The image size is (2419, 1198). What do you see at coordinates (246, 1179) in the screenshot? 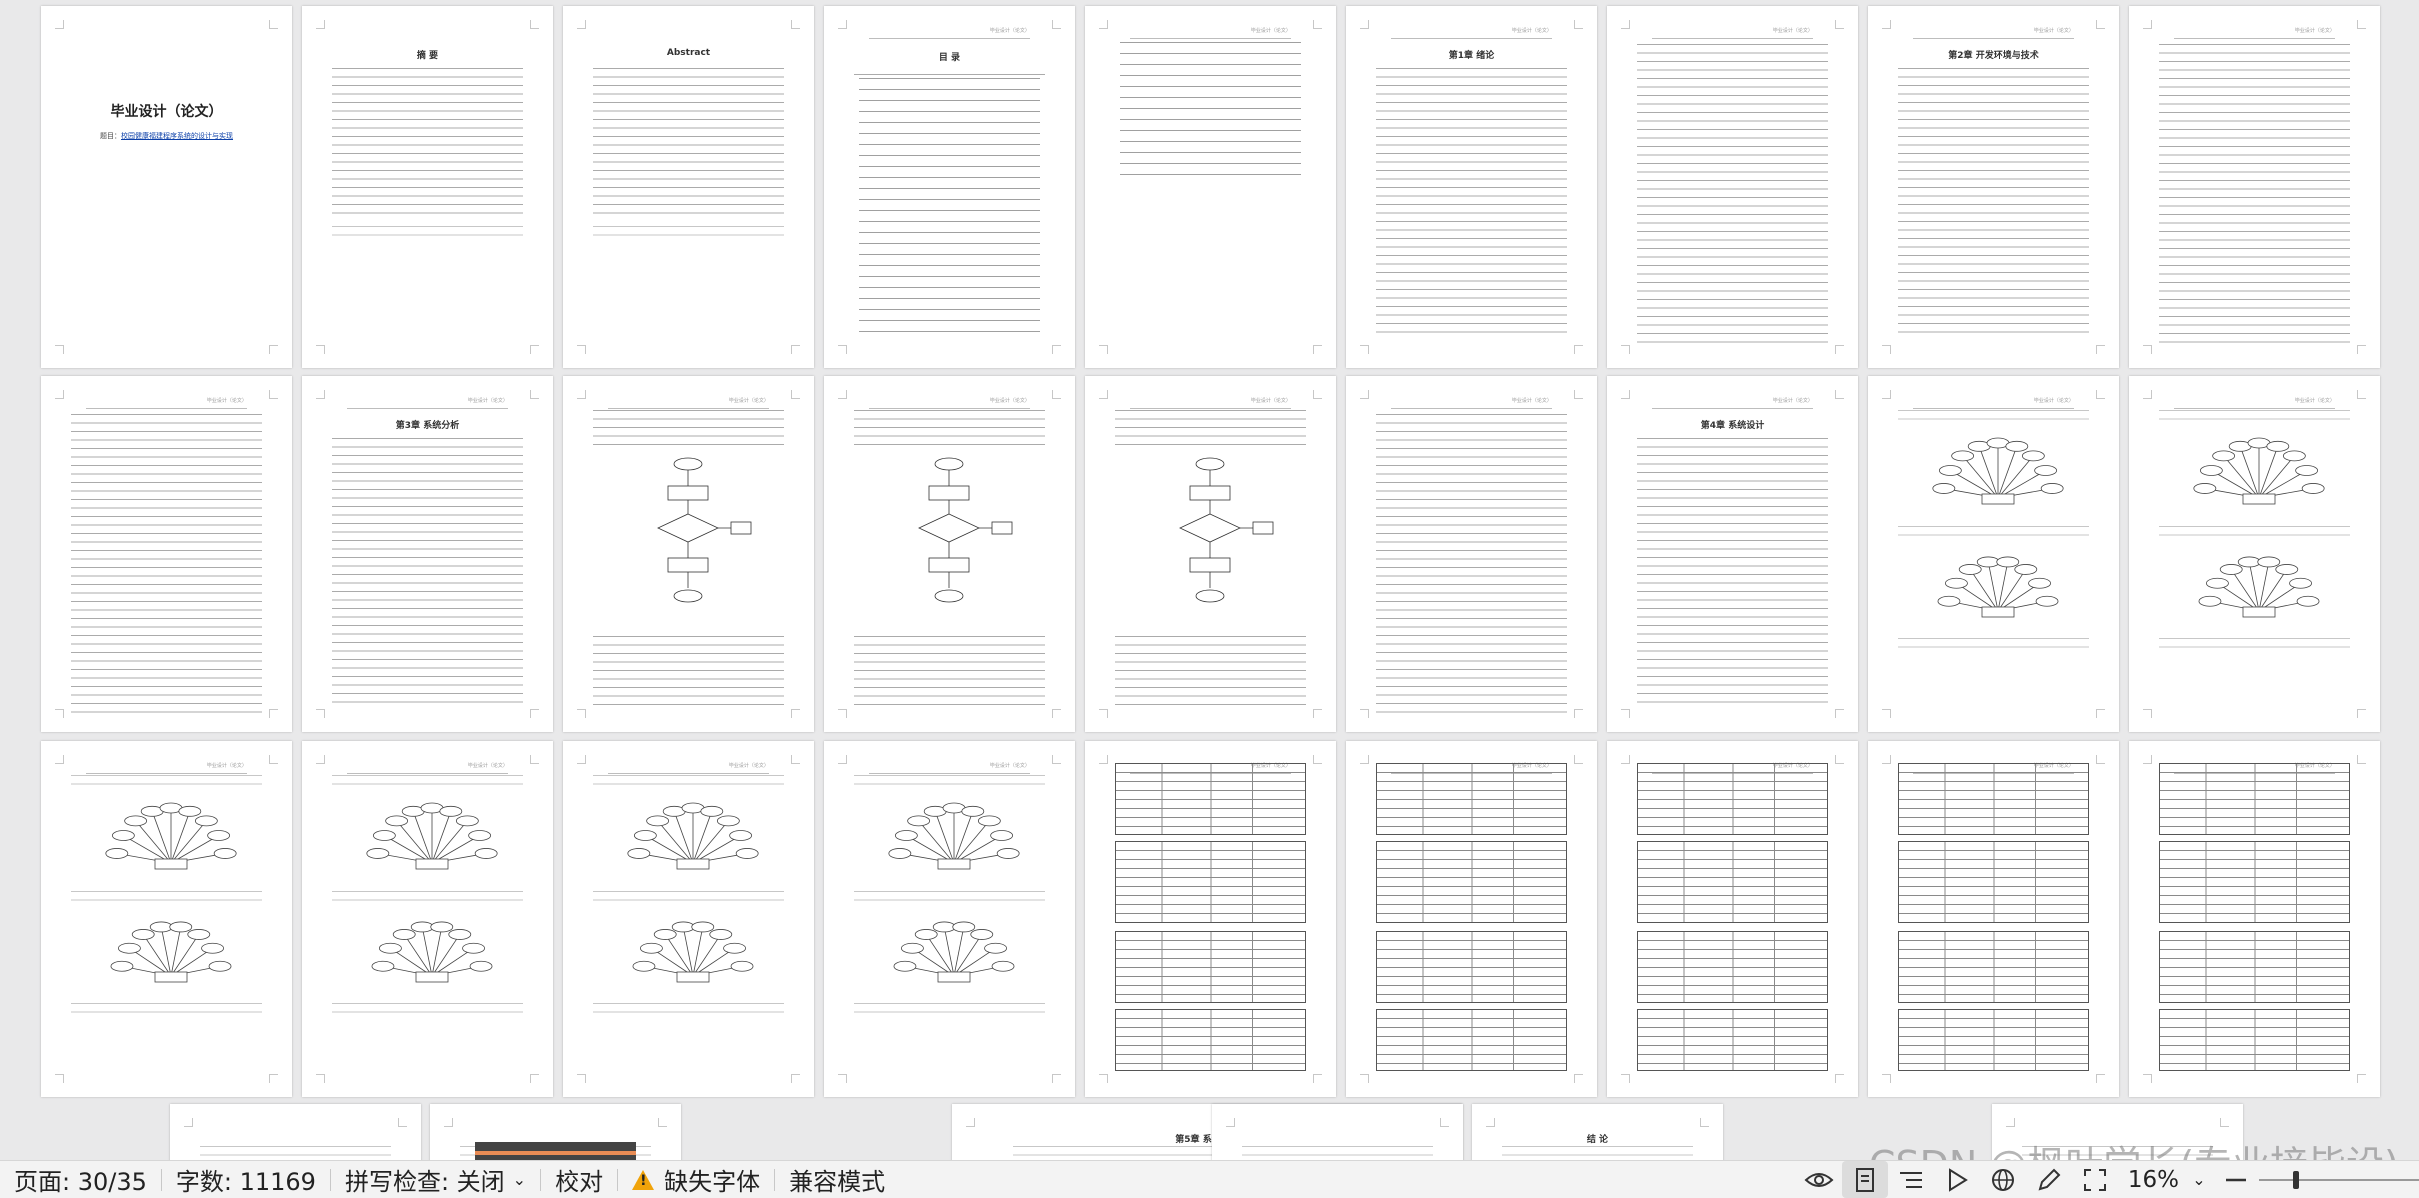
I see `word-count: 字数: 11169` at bounding box center [246, 1179].